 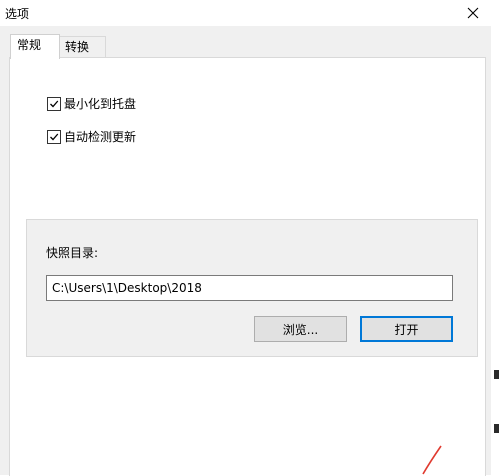 I want to click on open-button-label: 打开, so click(x=406, y=329).